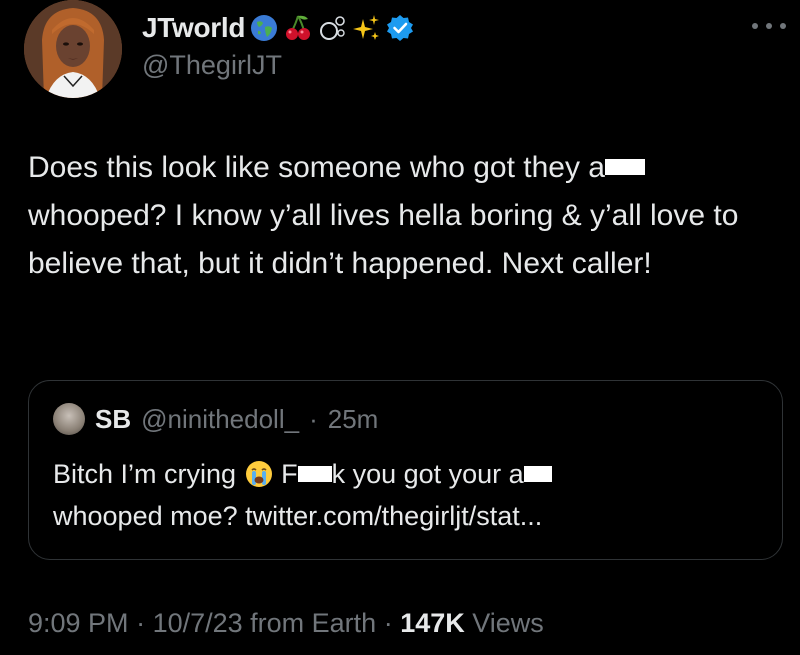 The width and height of the screenshot is (800, 655). What do you see at coordinates (289, 474) in the screenshot?
I see `quoted-text-part2: F` at bounding box center [289, 474].